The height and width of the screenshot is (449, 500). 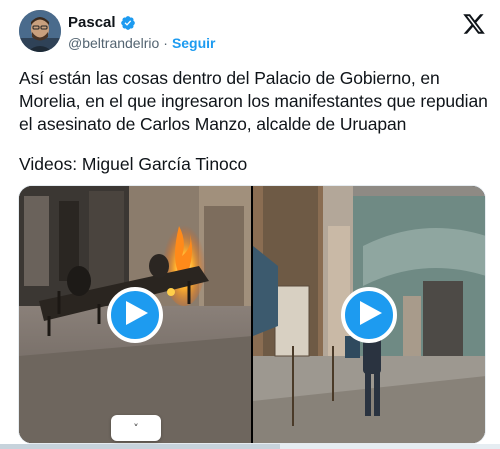 What do you see at coordinates (136, 428) in the screenshot?
I see `expand-button: ˅` at bounding box center [136, 428].